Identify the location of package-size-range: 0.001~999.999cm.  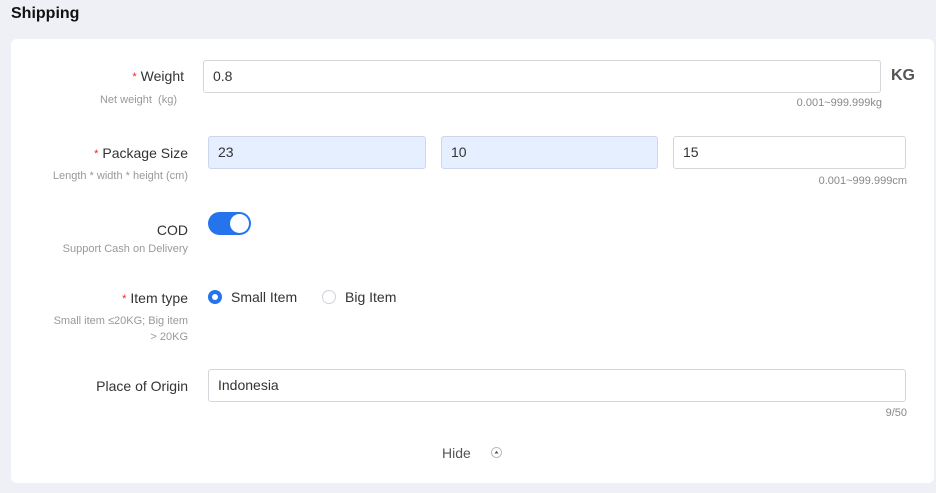
(862, 181).